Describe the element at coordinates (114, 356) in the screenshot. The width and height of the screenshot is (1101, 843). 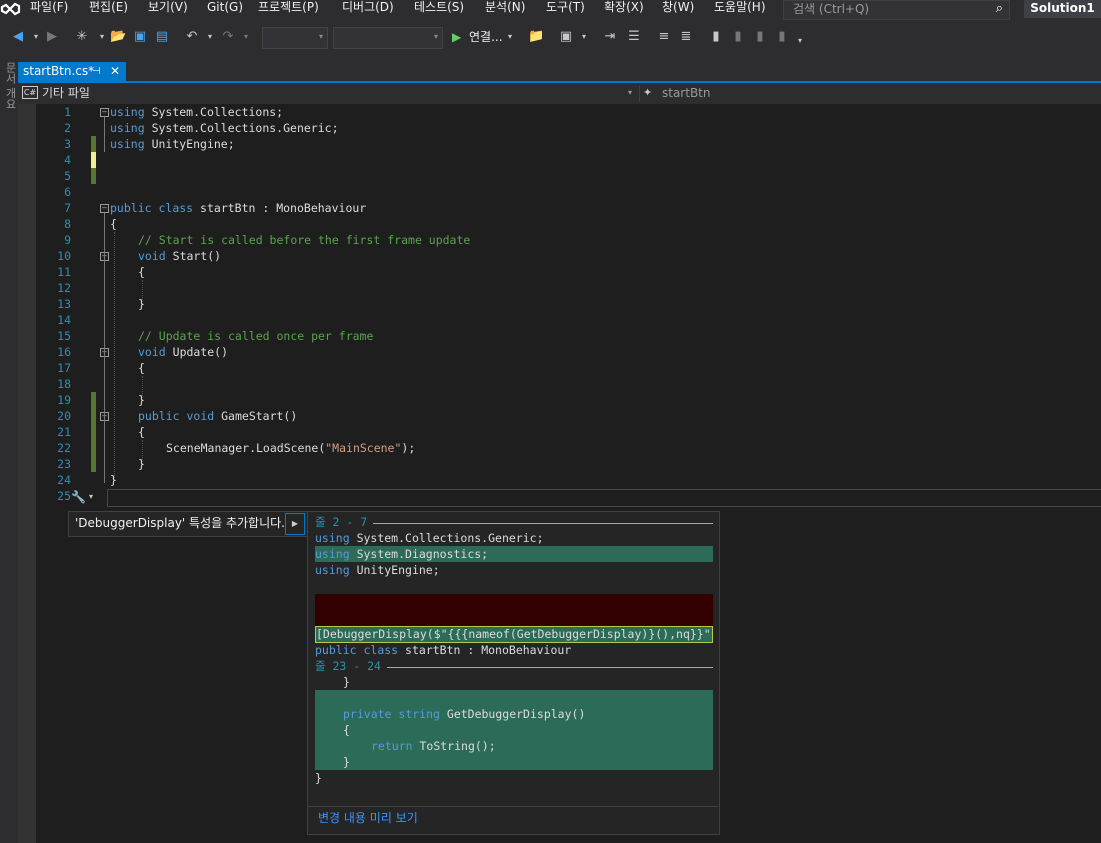
I see `indent-guide` at that location.